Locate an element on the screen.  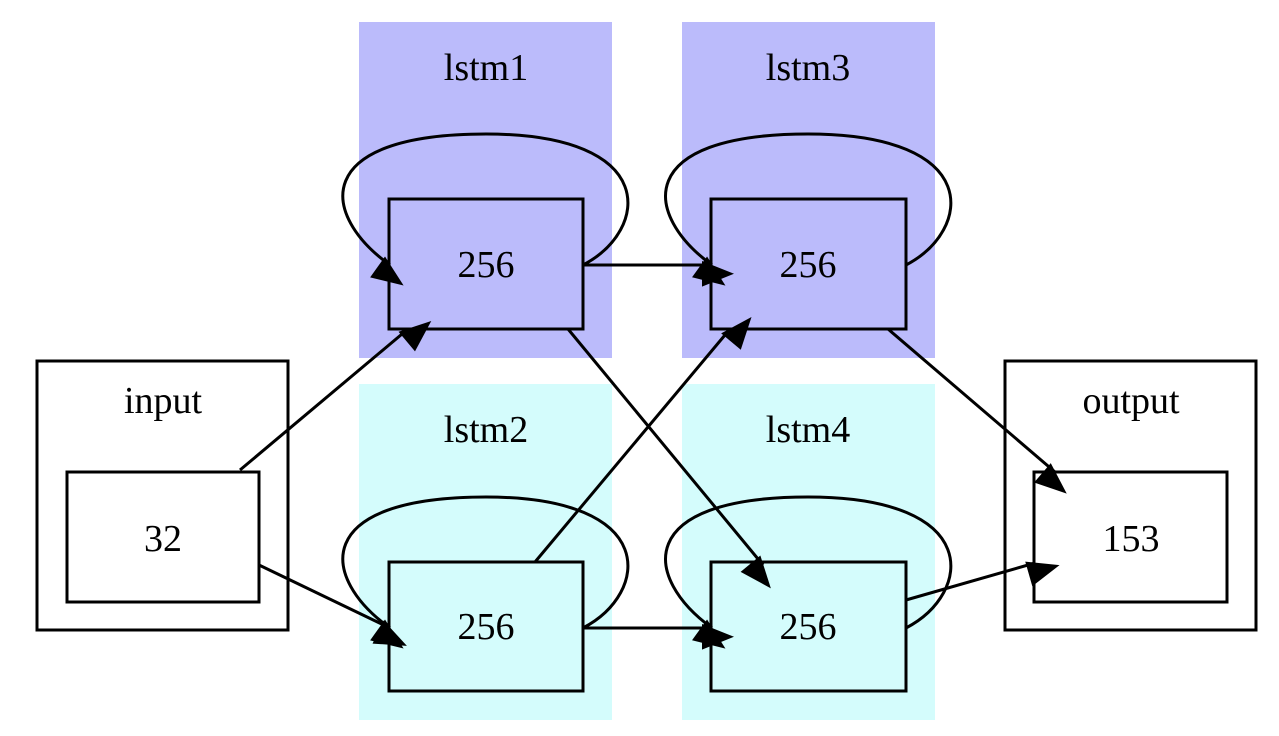
cluster-label: lstm2 is located at coordinates (486, 430).